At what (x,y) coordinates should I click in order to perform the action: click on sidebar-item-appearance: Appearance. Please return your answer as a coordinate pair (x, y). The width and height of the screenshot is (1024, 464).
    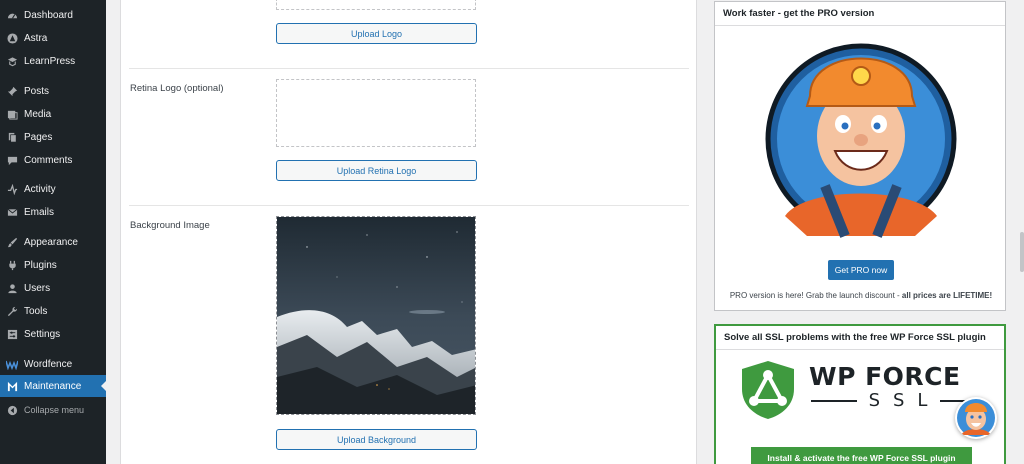
    Looking at the image, I should click on (53, 242).